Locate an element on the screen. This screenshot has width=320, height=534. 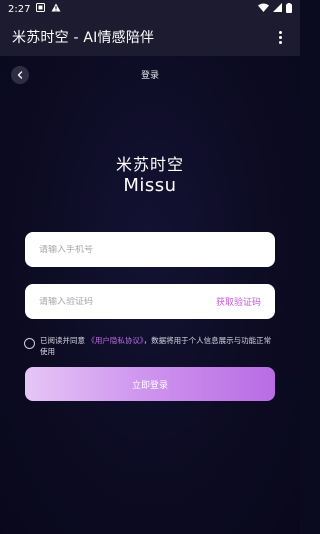
agreement-prefix: 已阅读并同意 is located at coordinates (62, 340).